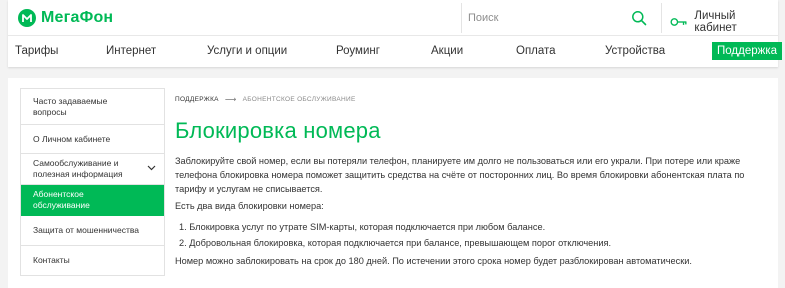  What do you see at coordinates (36, 51) in the screenshot?
I see `nav-item-tariffs: Тарифы` at bounding box center [36, 51].